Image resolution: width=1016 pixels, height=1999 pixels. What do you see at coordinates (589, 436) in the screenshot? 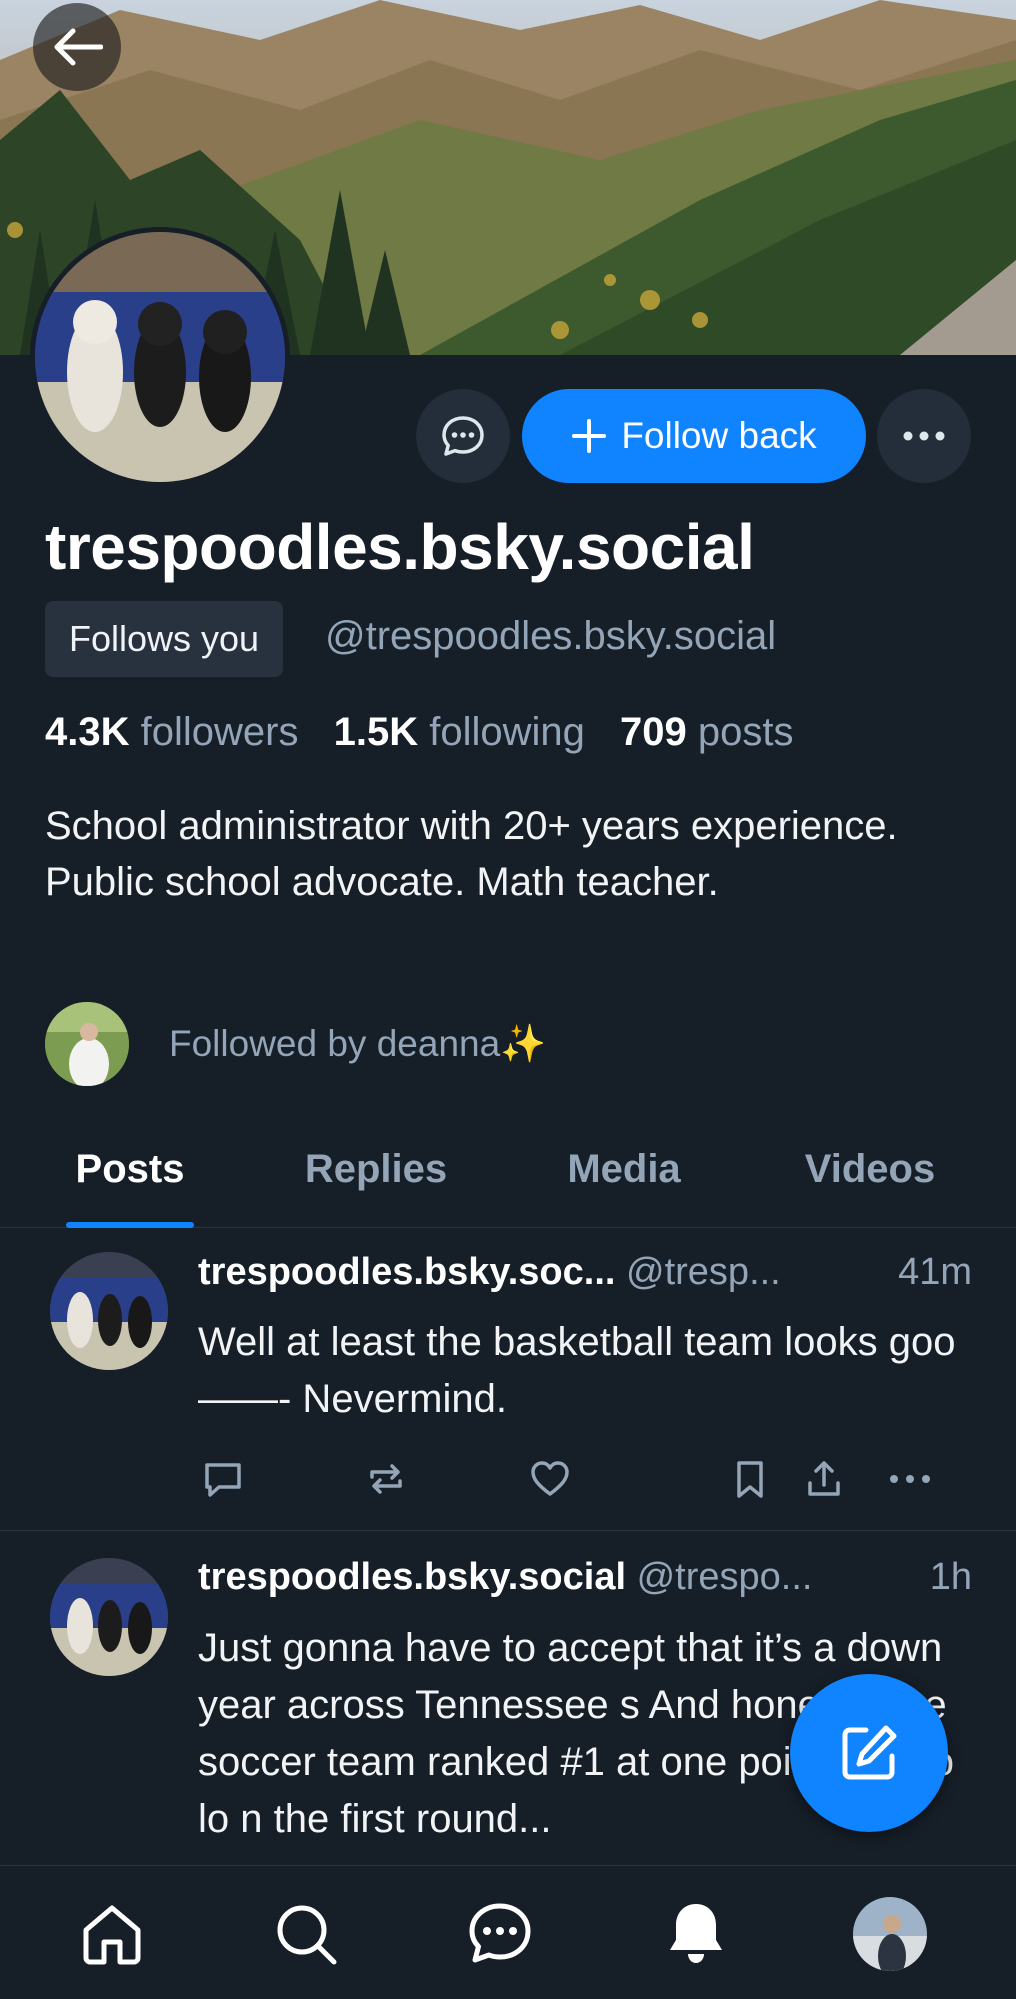
I see `plus-icon` at bounding box center [589, 436].